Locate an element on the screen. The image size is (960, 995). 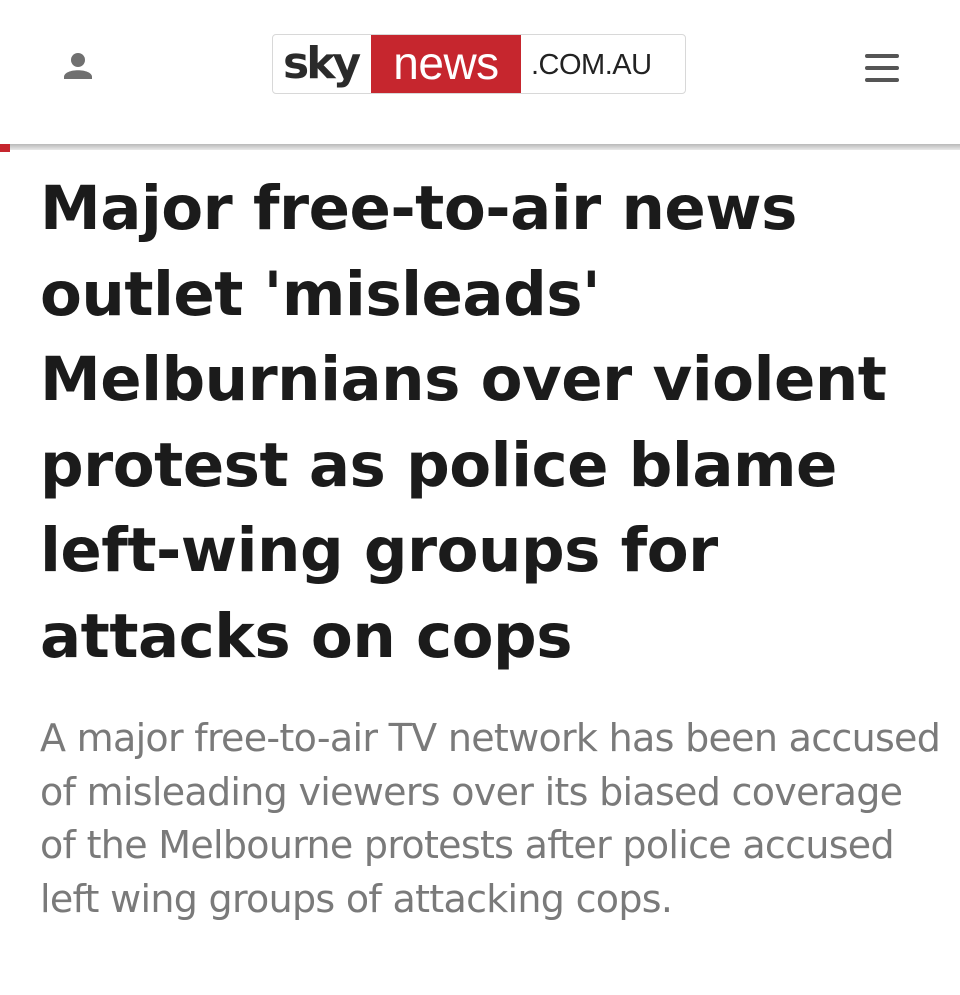
header-divider is located at coordinates (480, 147).